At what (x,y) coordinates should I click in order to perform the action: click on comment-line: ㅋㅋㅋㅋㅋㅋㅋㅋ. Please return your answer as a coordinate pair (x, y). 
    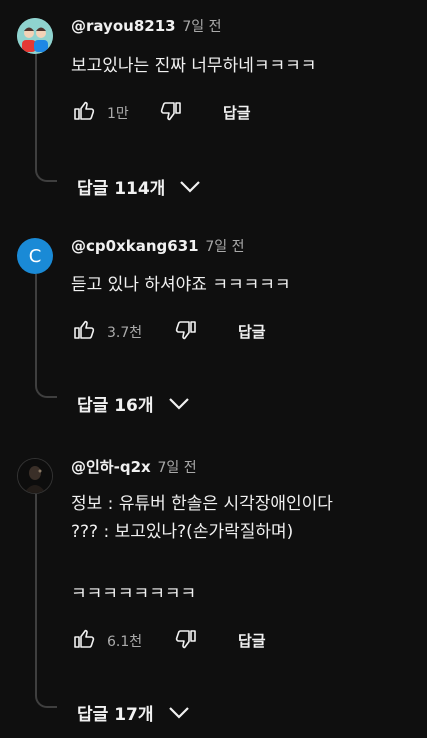
    Looking at the image, I should click on (134, 594).